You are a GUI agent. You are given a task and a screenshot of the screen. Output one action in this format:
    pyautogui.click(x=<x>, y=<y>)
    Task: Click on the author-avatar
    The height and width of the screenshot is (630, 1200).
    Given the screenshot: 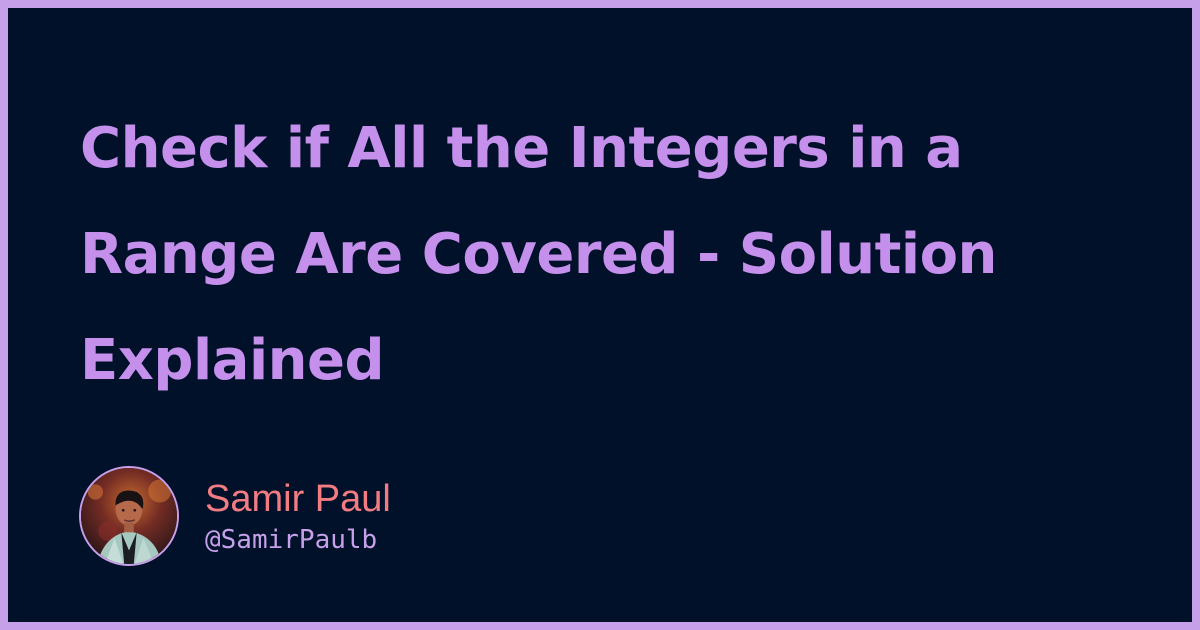 What is the action you would take?
    pyautogui.click(x=129, y=516)
    